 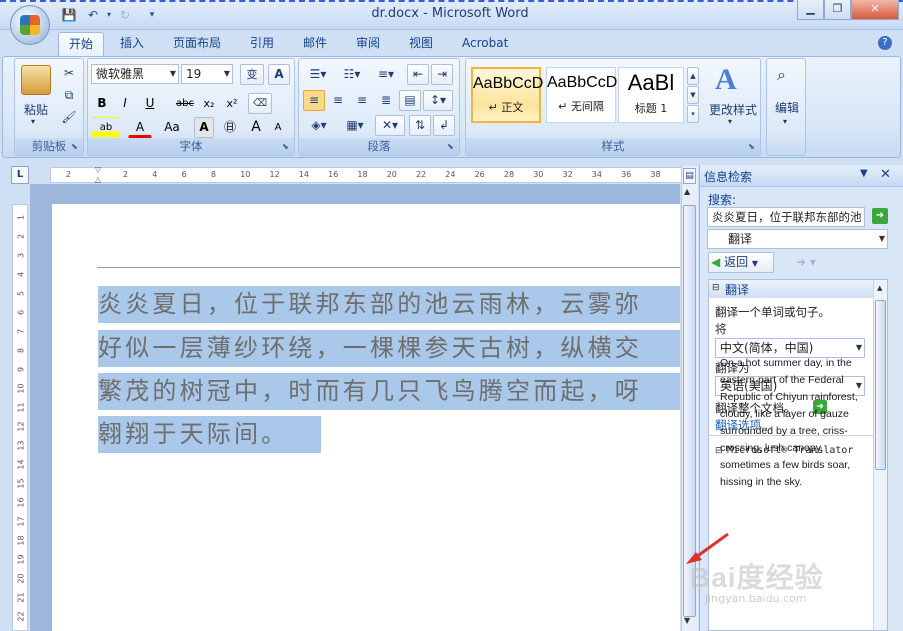 What do you see at coordinates (135, 74) in the screenshot?
I see `font-name-combo: 微软雅黑 ▼` at bounding box center [135, 74].